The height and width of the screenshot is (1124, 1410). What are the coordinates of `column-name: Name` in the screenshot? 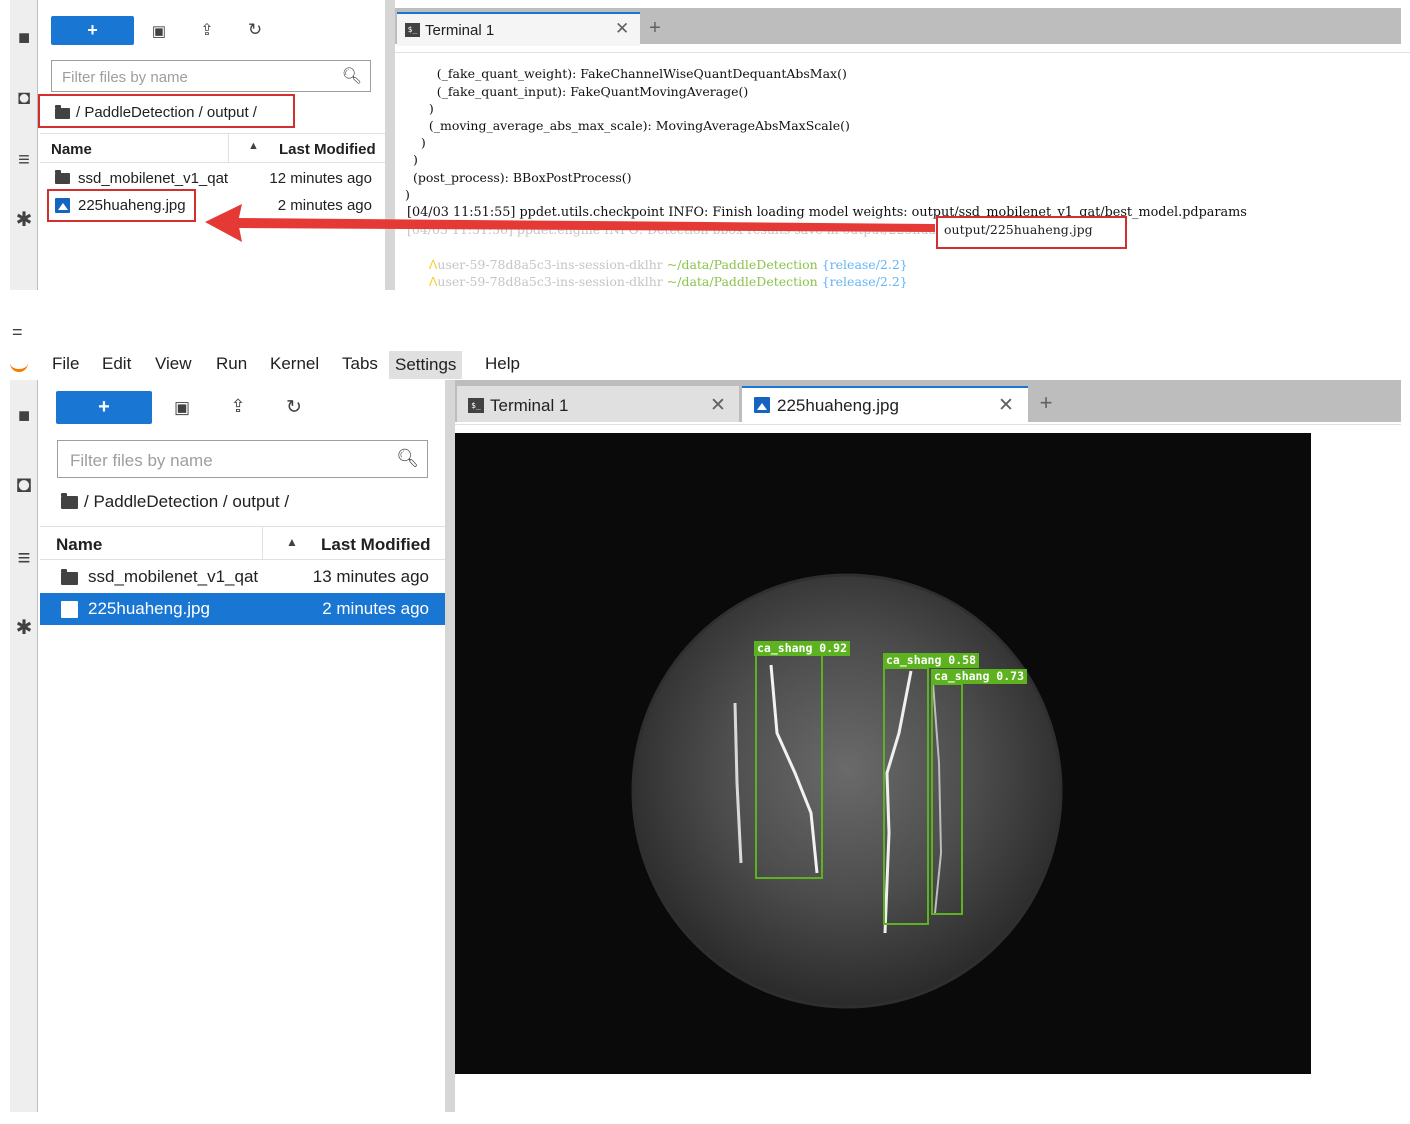 It's located at (79, 545).